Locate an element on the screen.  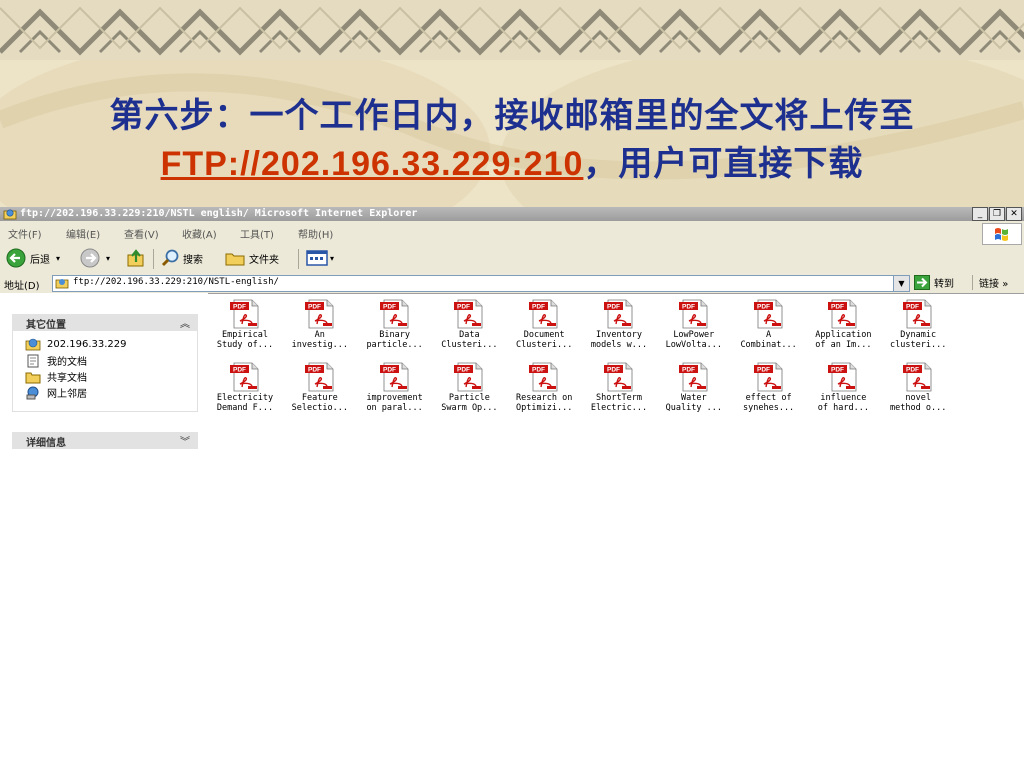
restore-button: ❐ is located at coordinates (997, 214).